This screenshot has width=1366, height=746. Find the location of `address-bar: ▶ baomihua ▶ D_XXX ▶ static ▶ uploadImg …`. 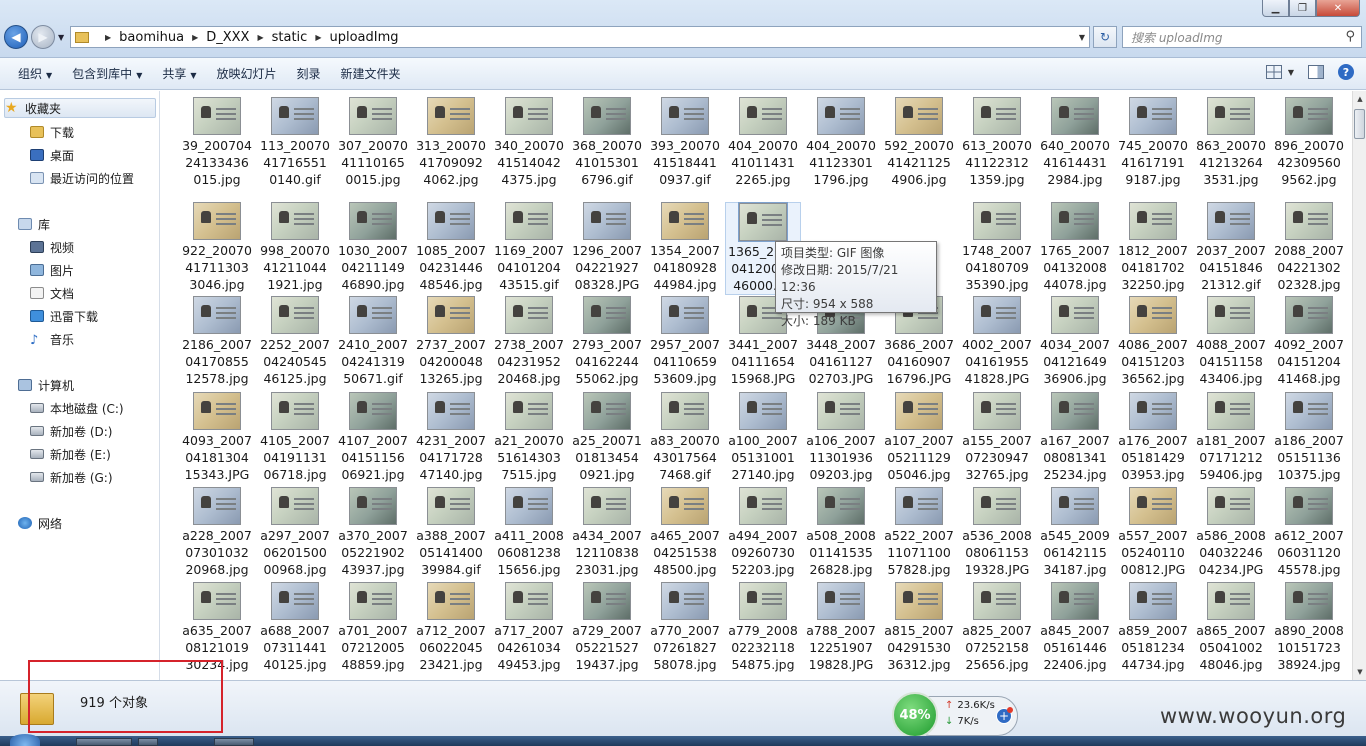

address-bar: ▶ baomihua ▶ D_XXX ▶ static ▶ uploadImg … is located at coordinates (580, 37).